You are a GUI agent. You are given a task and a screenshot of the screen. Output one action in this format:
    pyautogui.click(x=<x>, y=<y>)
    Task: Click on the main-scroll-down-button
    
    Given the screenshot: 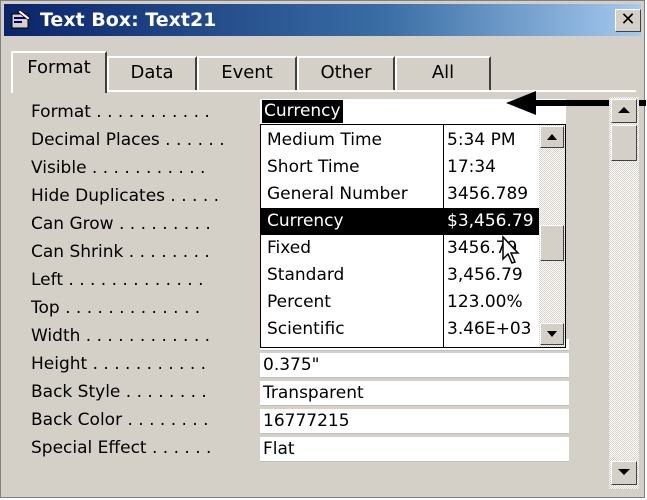 What is the action you would take?
    pyautogui.click(x=624, y=473)
    